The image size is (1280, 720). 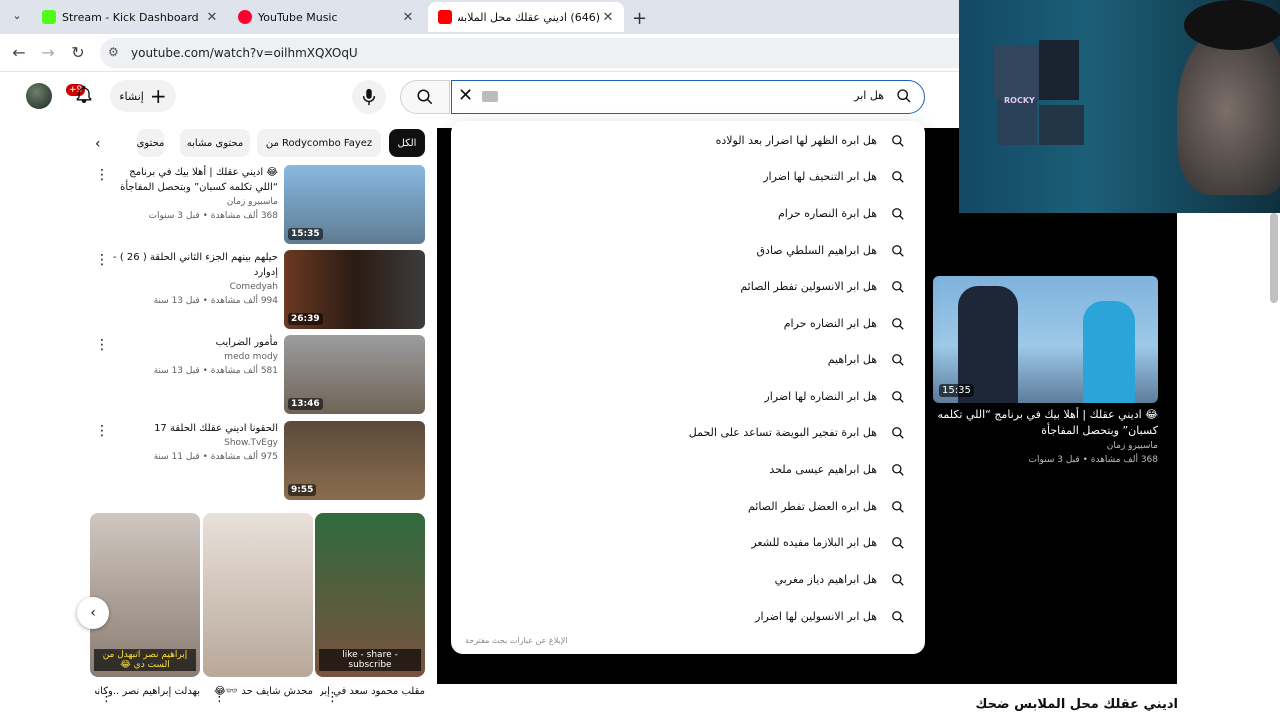 I want to click on chip-from-channel: من Rodycombo Fayez, so click(x=319, y=143).